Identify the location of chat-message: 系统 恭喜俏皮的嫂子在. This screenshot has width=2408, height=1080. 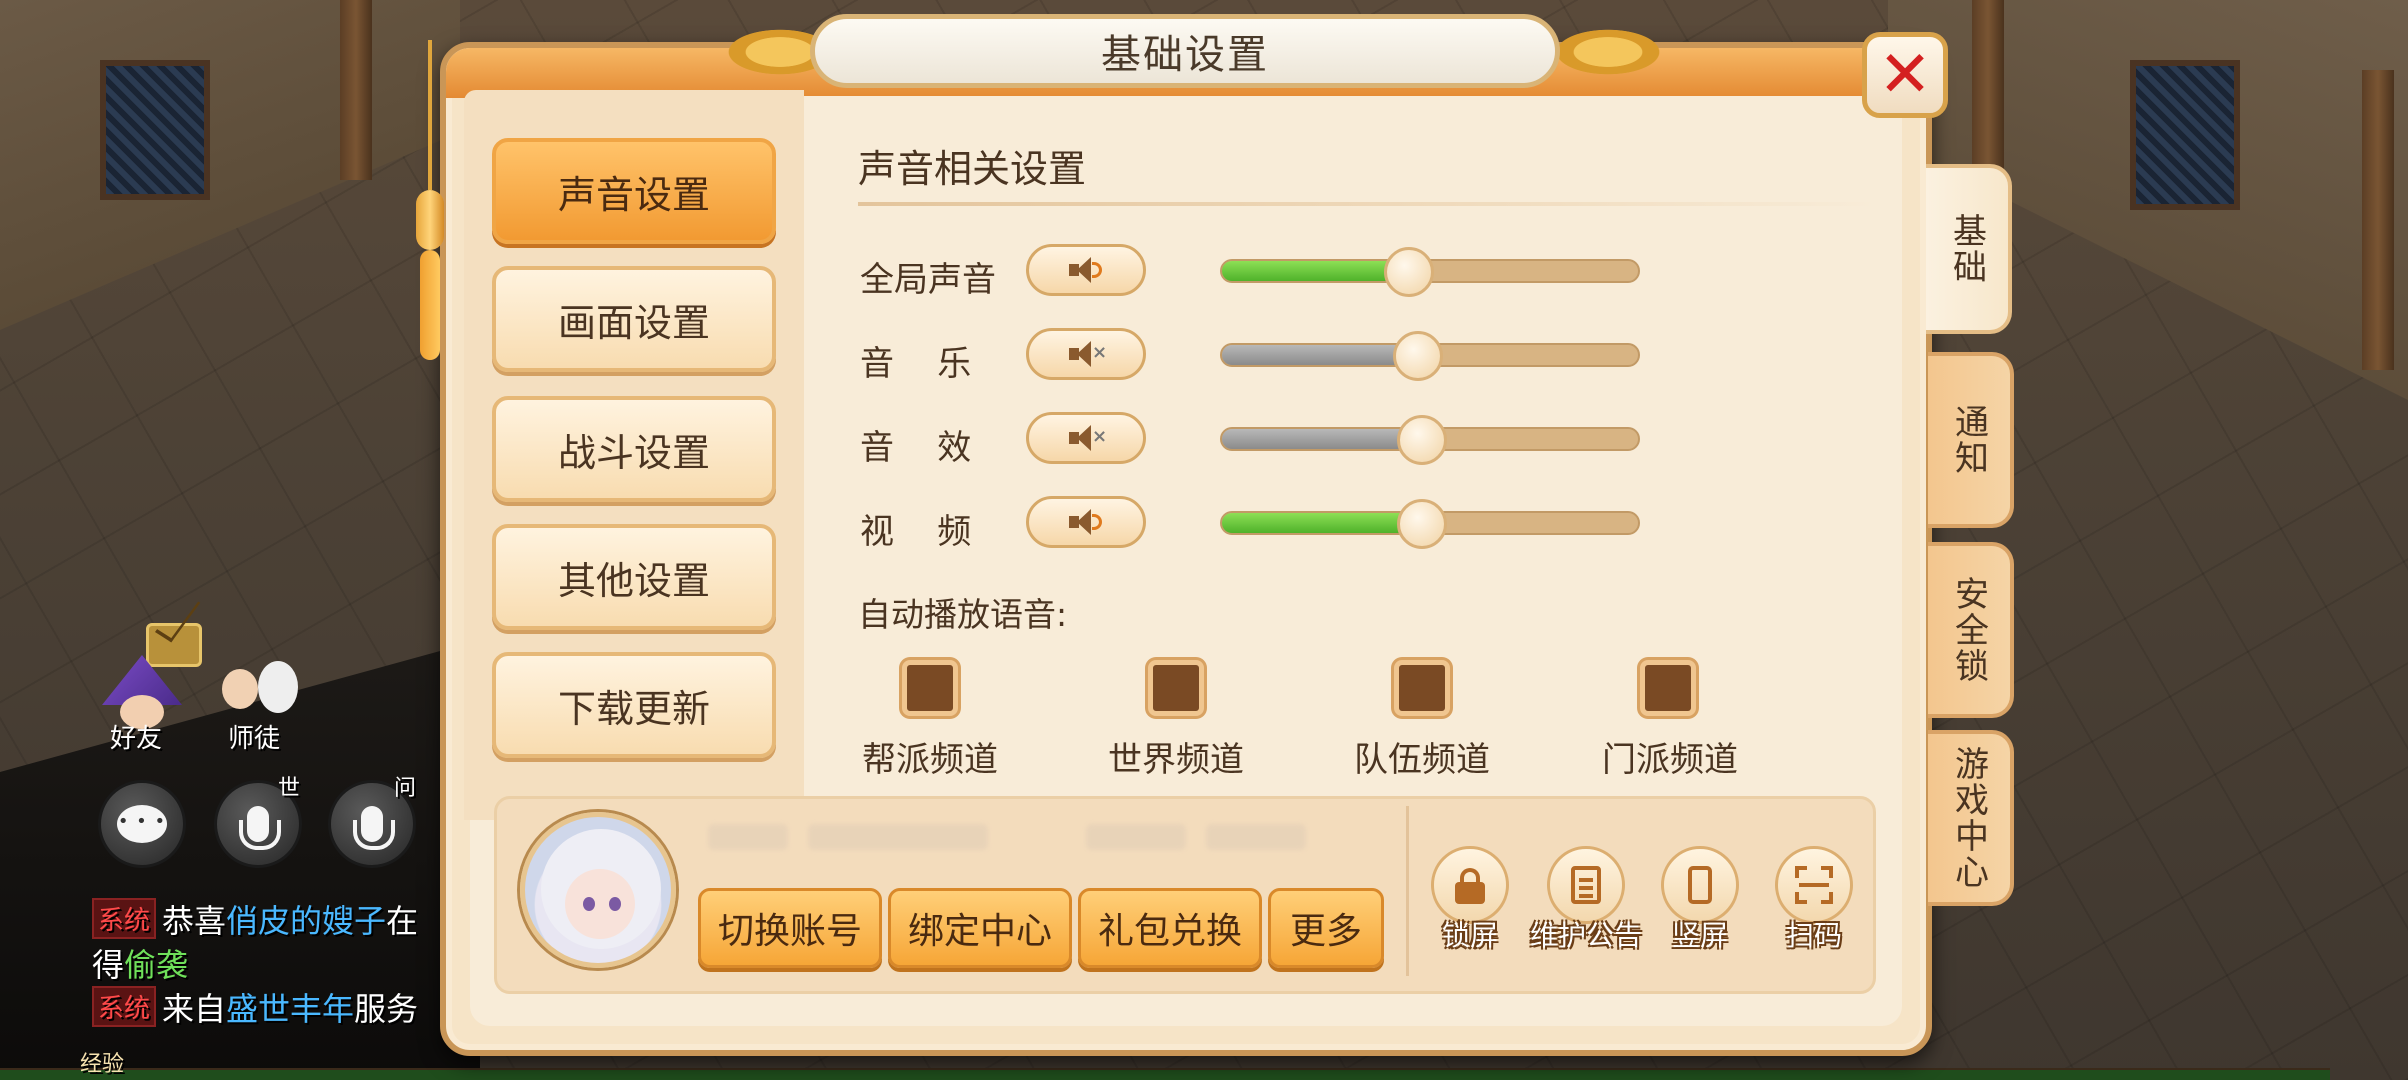
(255, 919).